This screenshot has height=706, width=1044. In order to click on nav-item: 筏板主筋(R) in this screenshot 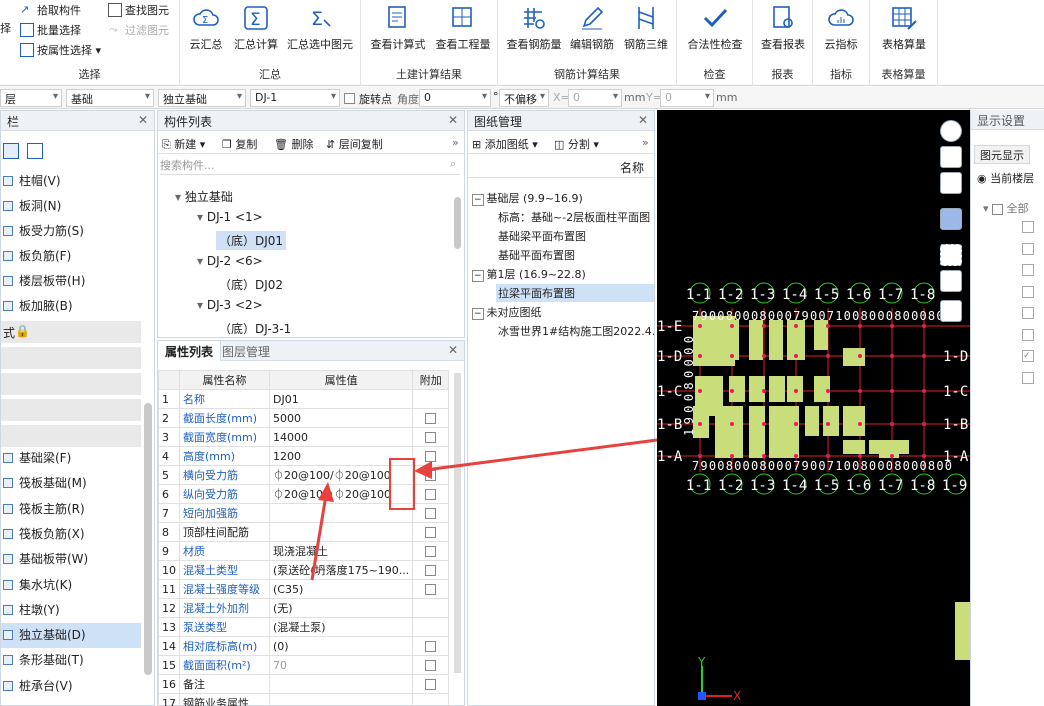, I will do `click(71, 509)`.